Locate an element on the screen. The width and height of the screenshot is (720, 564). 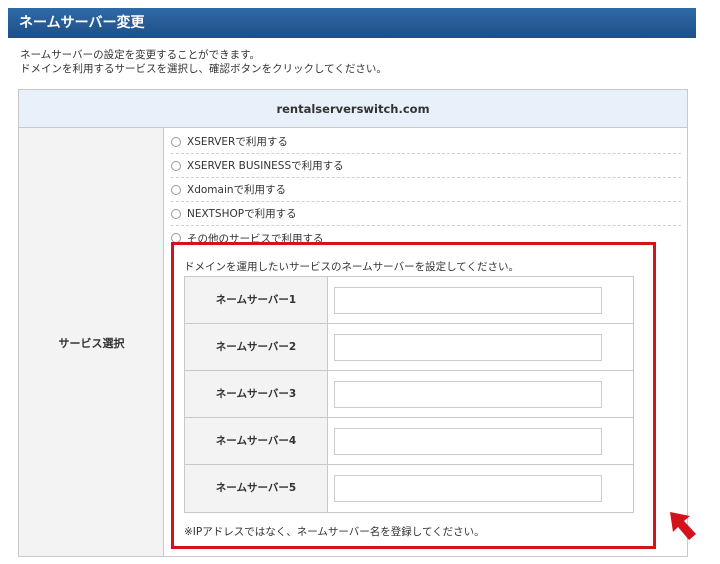
nameserver-1-input is located at coordinates (468, 300).